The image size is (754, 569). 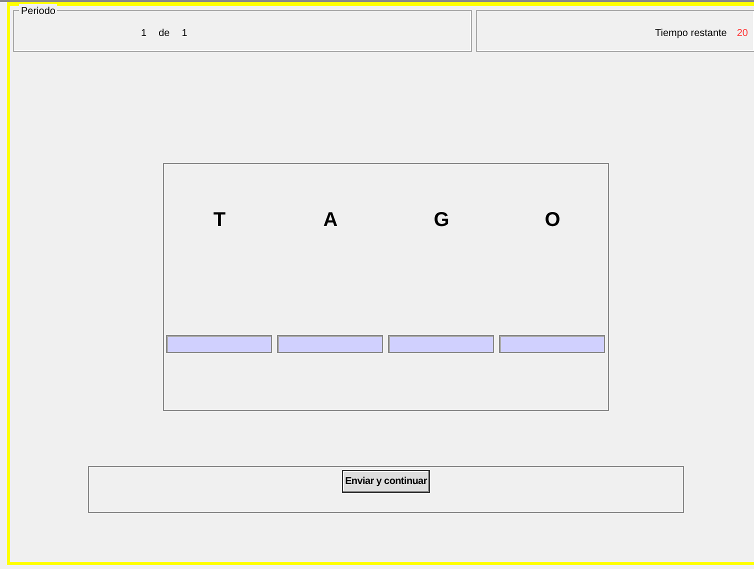 What do you see at coordinates (742, 34) in the screenshot?
I see `timer-value: 20` at bounding box center [742, 34].